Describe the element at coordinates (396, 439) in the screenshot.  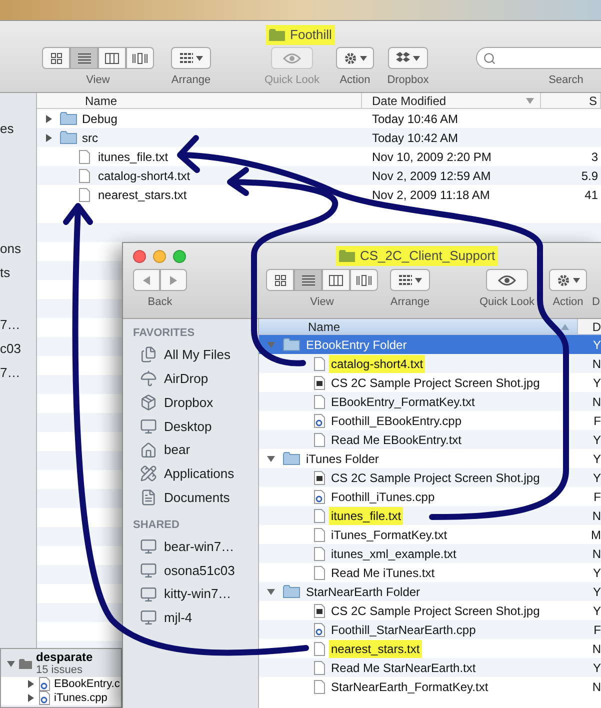
I see `file-name: Read Me EBookEntry.txt` at that location.